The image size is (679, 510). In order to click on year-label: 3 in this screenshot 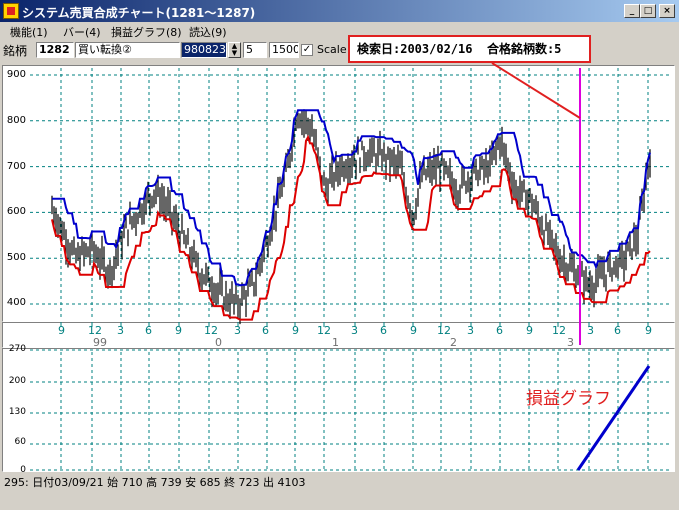, I will do `click(570, 342)`.